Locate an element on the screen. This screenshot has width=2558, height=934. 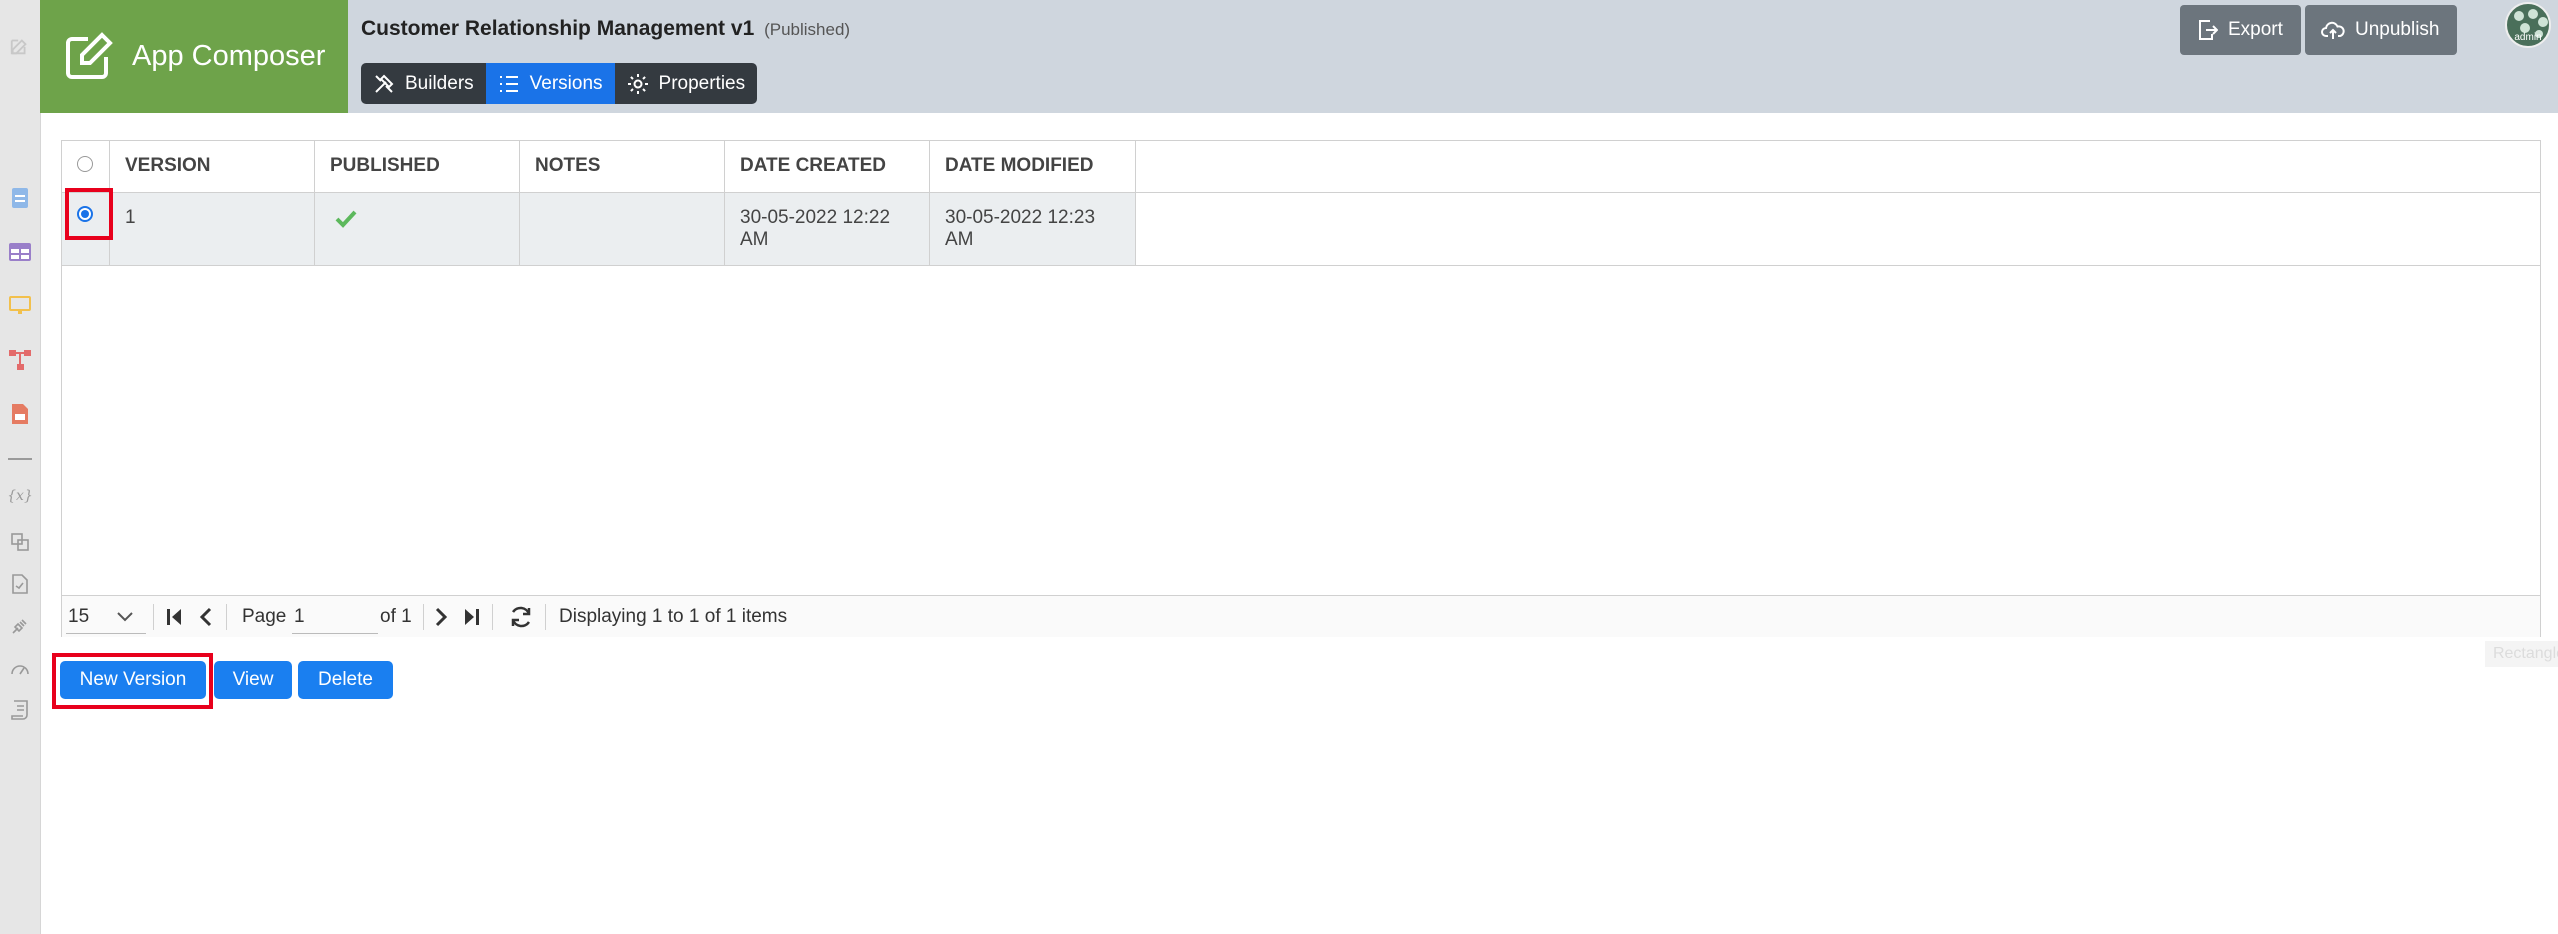
chevron-left-icon is located at coordinates (205, 616).